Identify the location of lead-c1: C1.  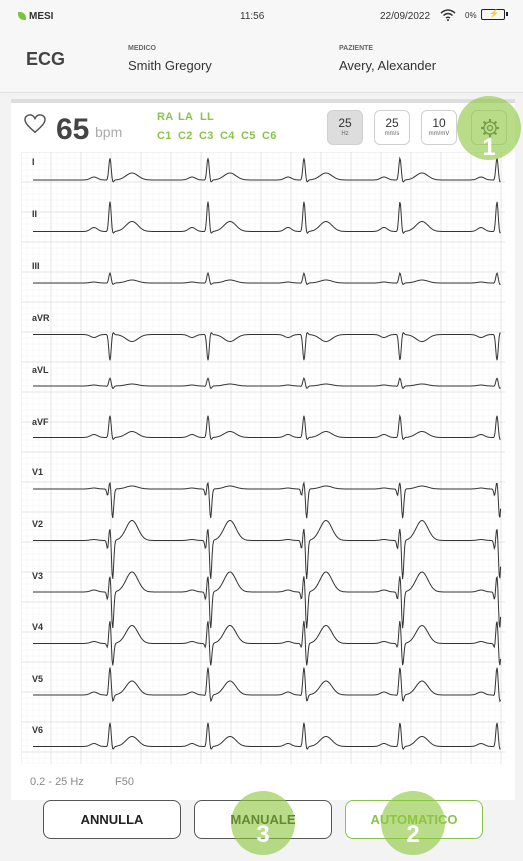
(164, 136).